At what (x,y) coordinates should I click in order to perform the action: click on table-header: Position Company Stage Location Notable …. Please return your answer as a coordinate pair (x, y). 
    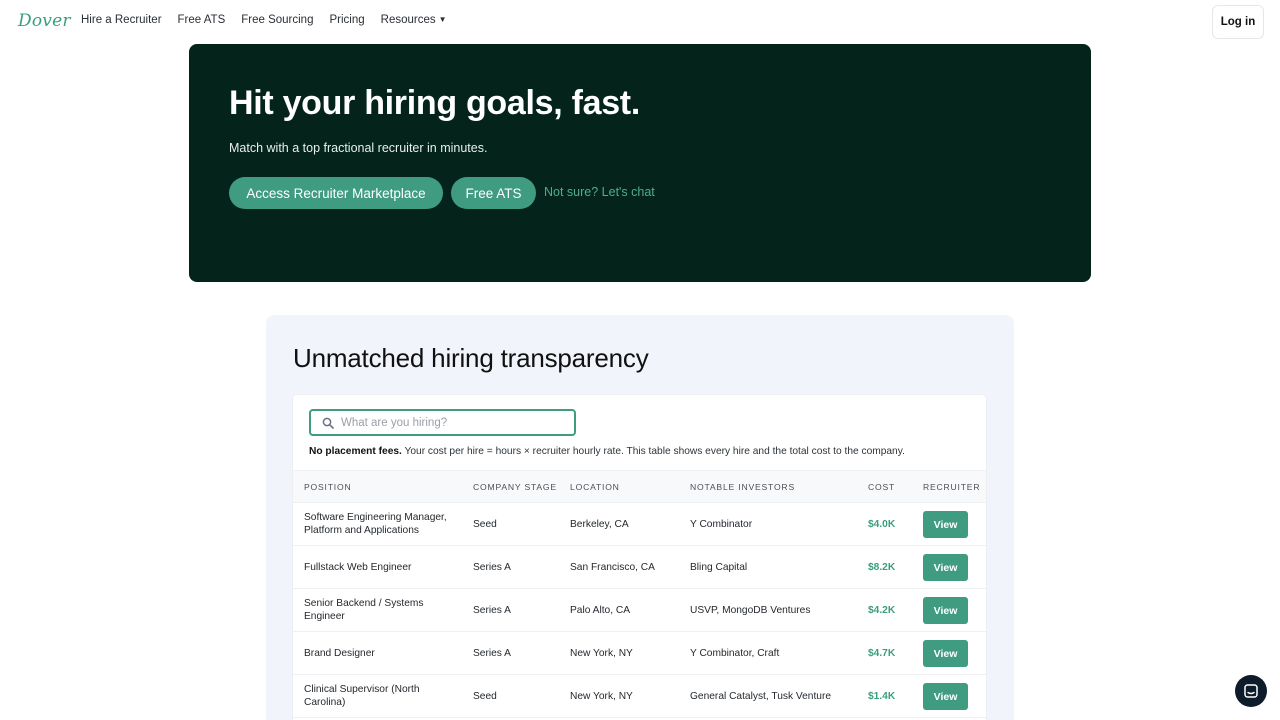
    Looking at the image, I should click on (639, 486).